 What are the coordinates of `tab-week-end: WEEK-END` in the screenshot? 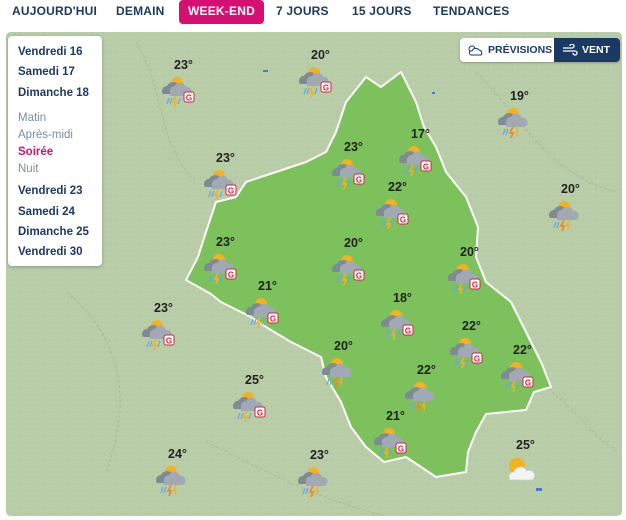 It's located at (221, 12).